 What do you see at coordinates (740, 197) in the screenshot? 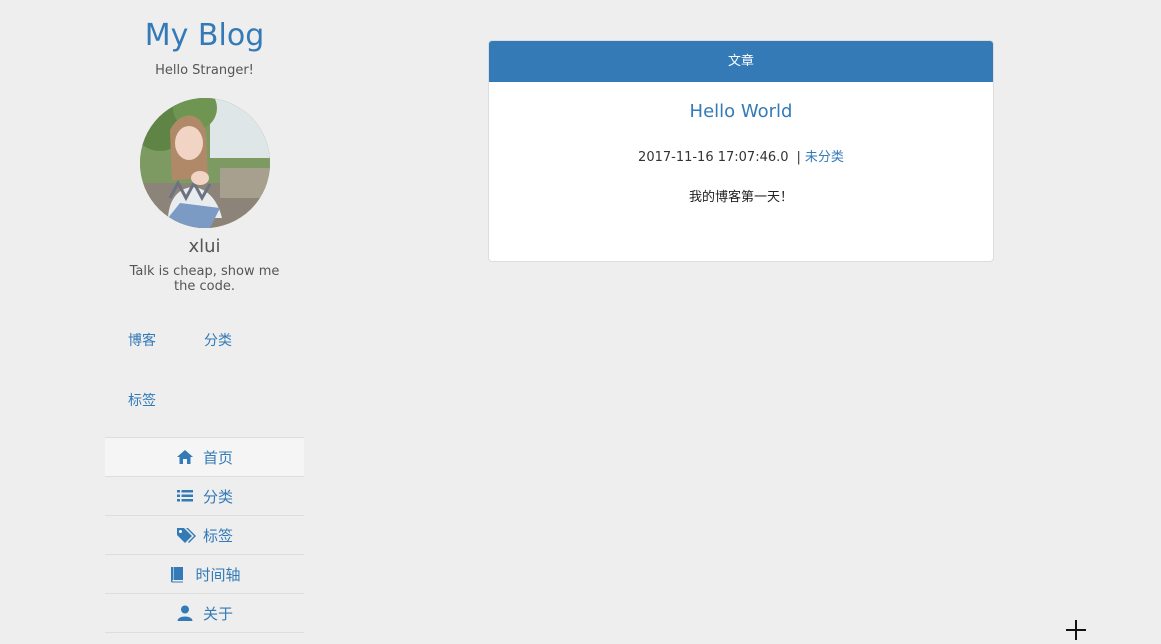
I see `post-excerpt: 我的博客第一天！` at bounding box center [740, 197].